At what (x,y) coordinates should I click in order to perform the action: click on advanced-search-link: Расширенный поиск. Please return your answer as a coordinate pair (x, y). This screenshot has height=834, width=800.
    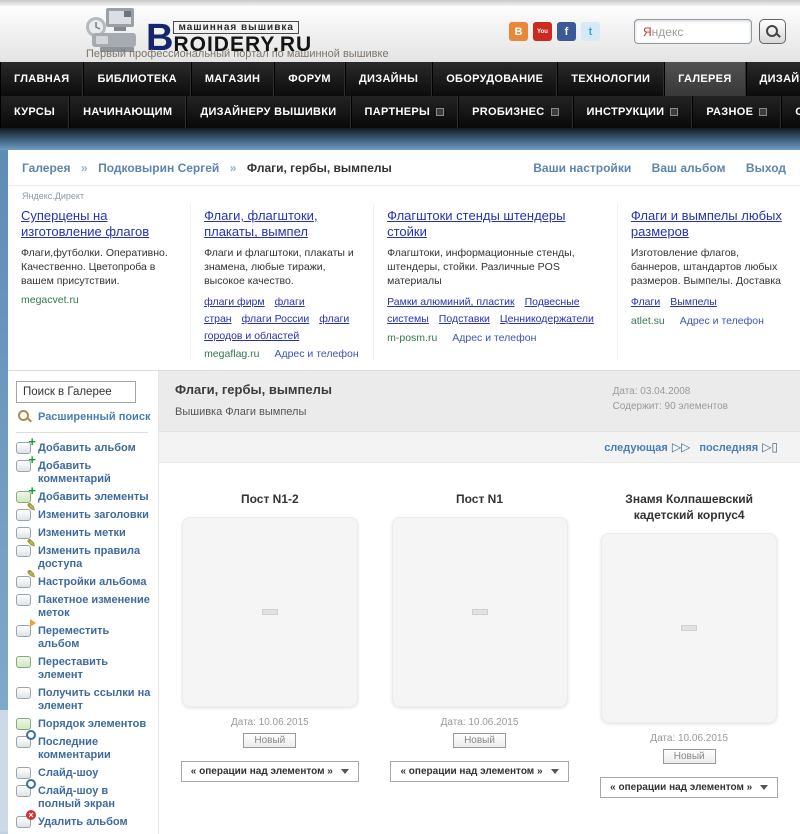
    Looking at the image, I should click on (88, 416).